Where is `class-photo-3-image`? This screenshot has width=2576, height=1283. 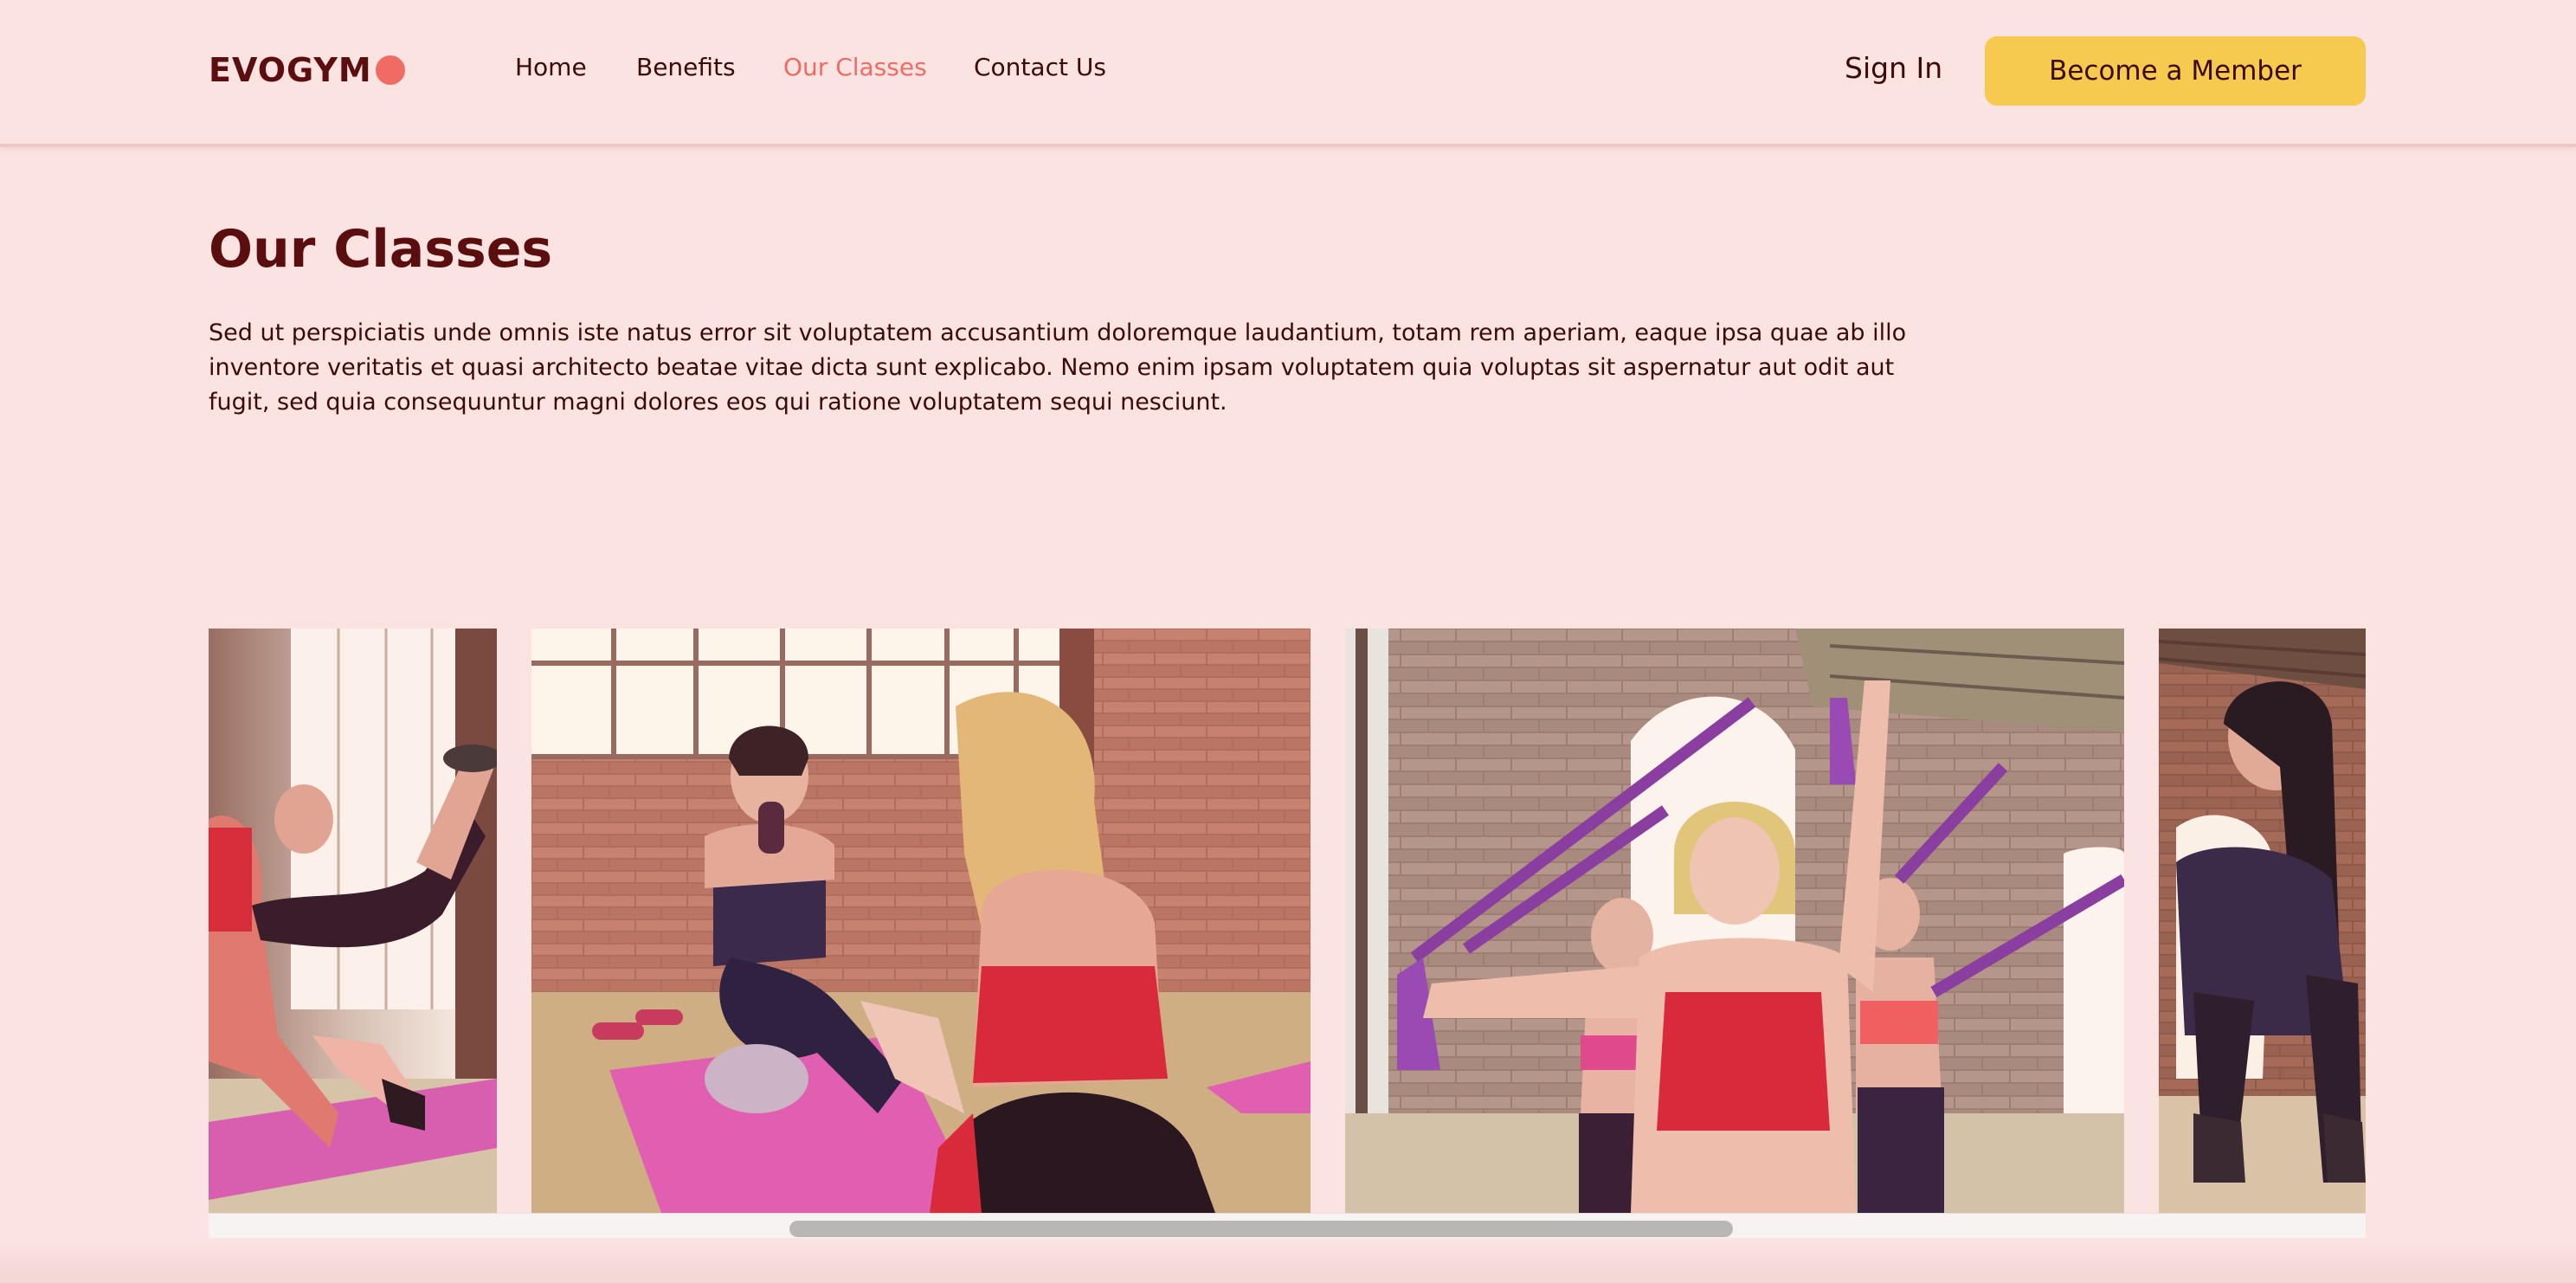
class-photo-3-image is located at coordinates (1734, 921).